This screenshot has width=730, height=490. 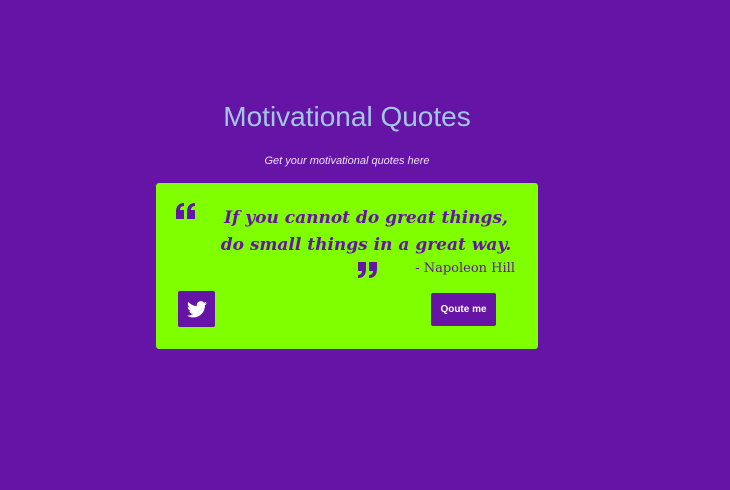 I want to click on quote-open-icon, so click(x=185, y=211).